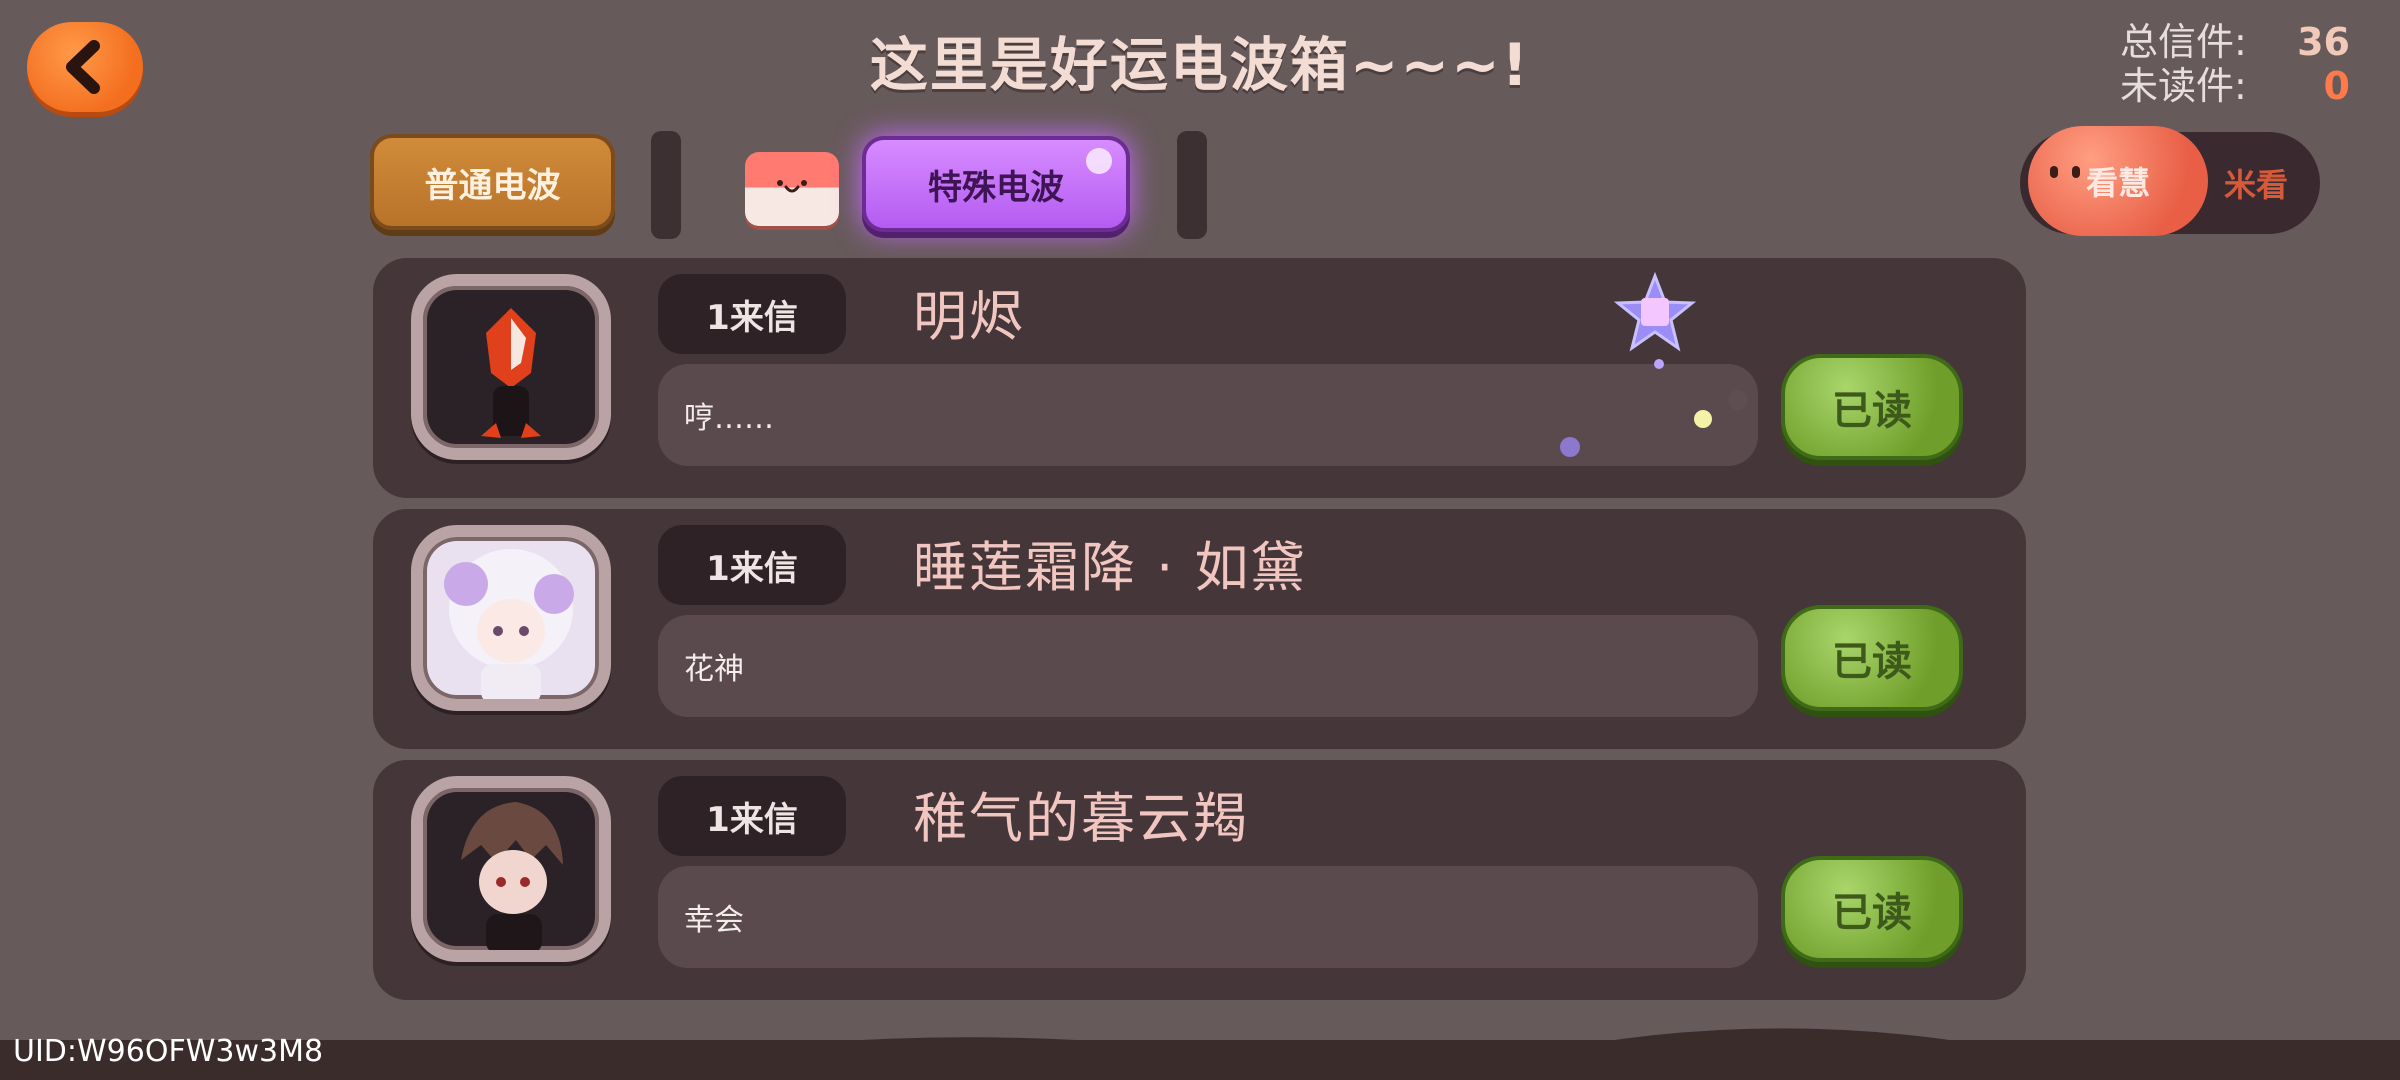 The width and height of the screenshot is (2400, 1080). I want to click on page-title: 这里是好运电波箱~~~!, so click(1200, 65).